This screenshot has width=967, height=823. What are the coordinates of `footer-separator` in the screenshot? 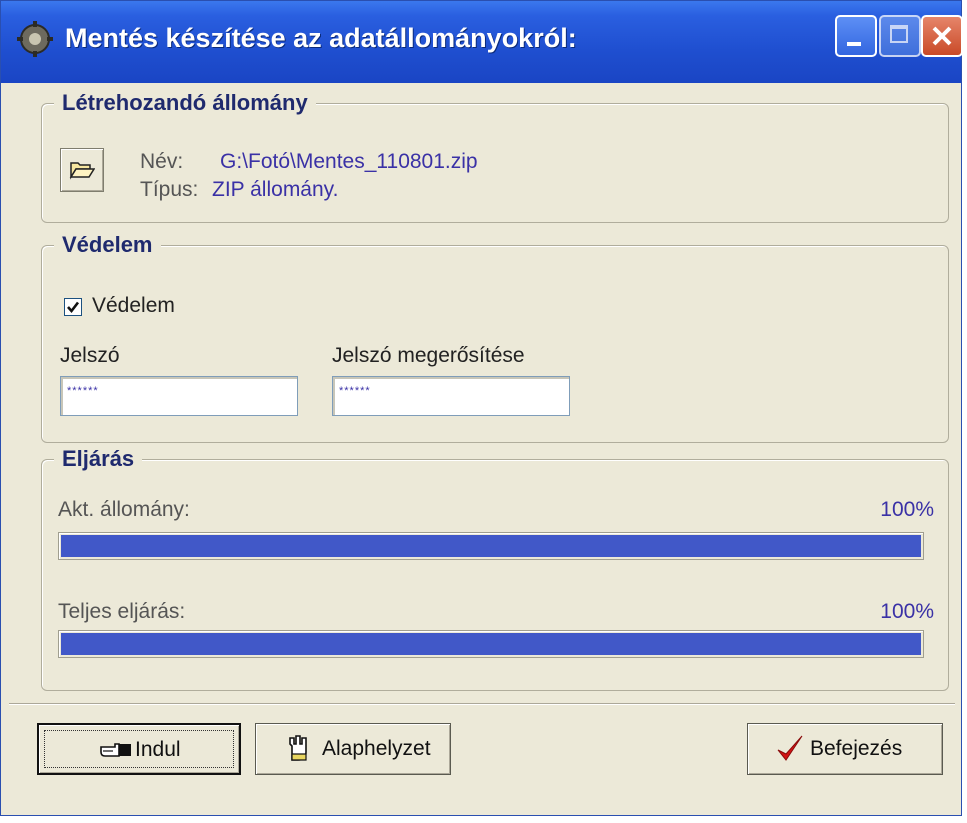 It's located at (482, 704).